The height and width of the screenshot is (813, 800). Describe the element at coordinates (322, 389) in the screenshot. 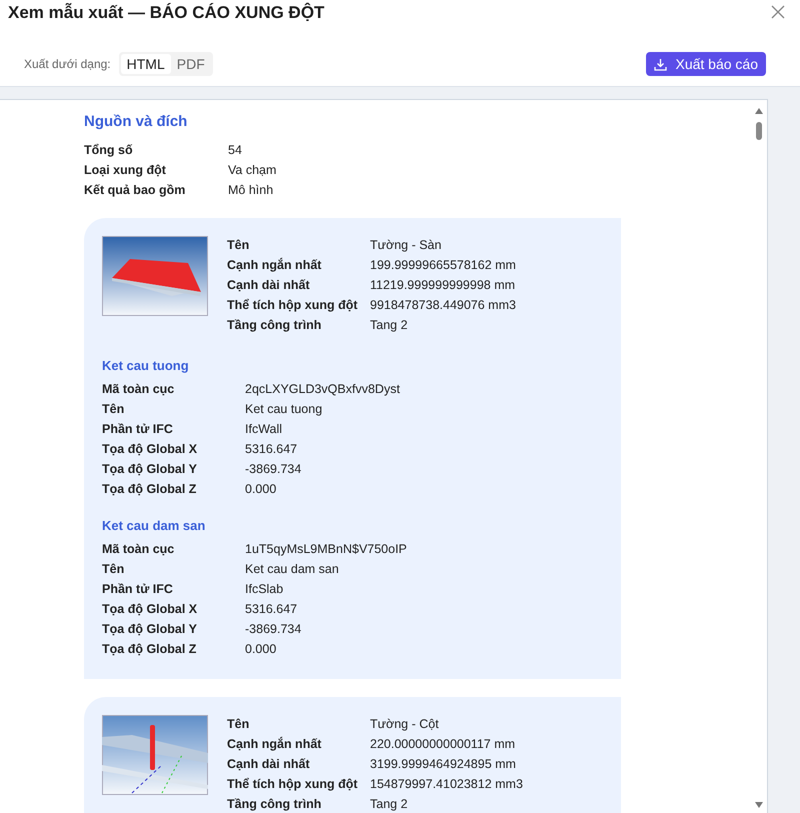

I see `property-value: 2qcLXYGLD3vQBxfvv8Dyst` at that location.